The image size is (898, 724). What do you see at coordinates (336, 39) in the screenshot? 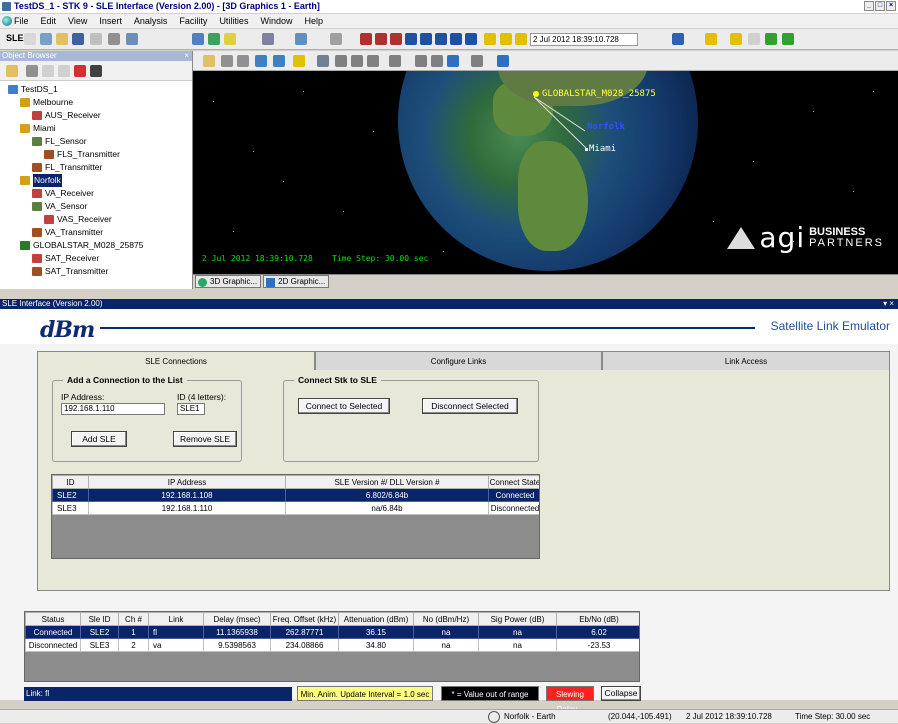
I see `tool-icon` at bounding box center [336, 39].